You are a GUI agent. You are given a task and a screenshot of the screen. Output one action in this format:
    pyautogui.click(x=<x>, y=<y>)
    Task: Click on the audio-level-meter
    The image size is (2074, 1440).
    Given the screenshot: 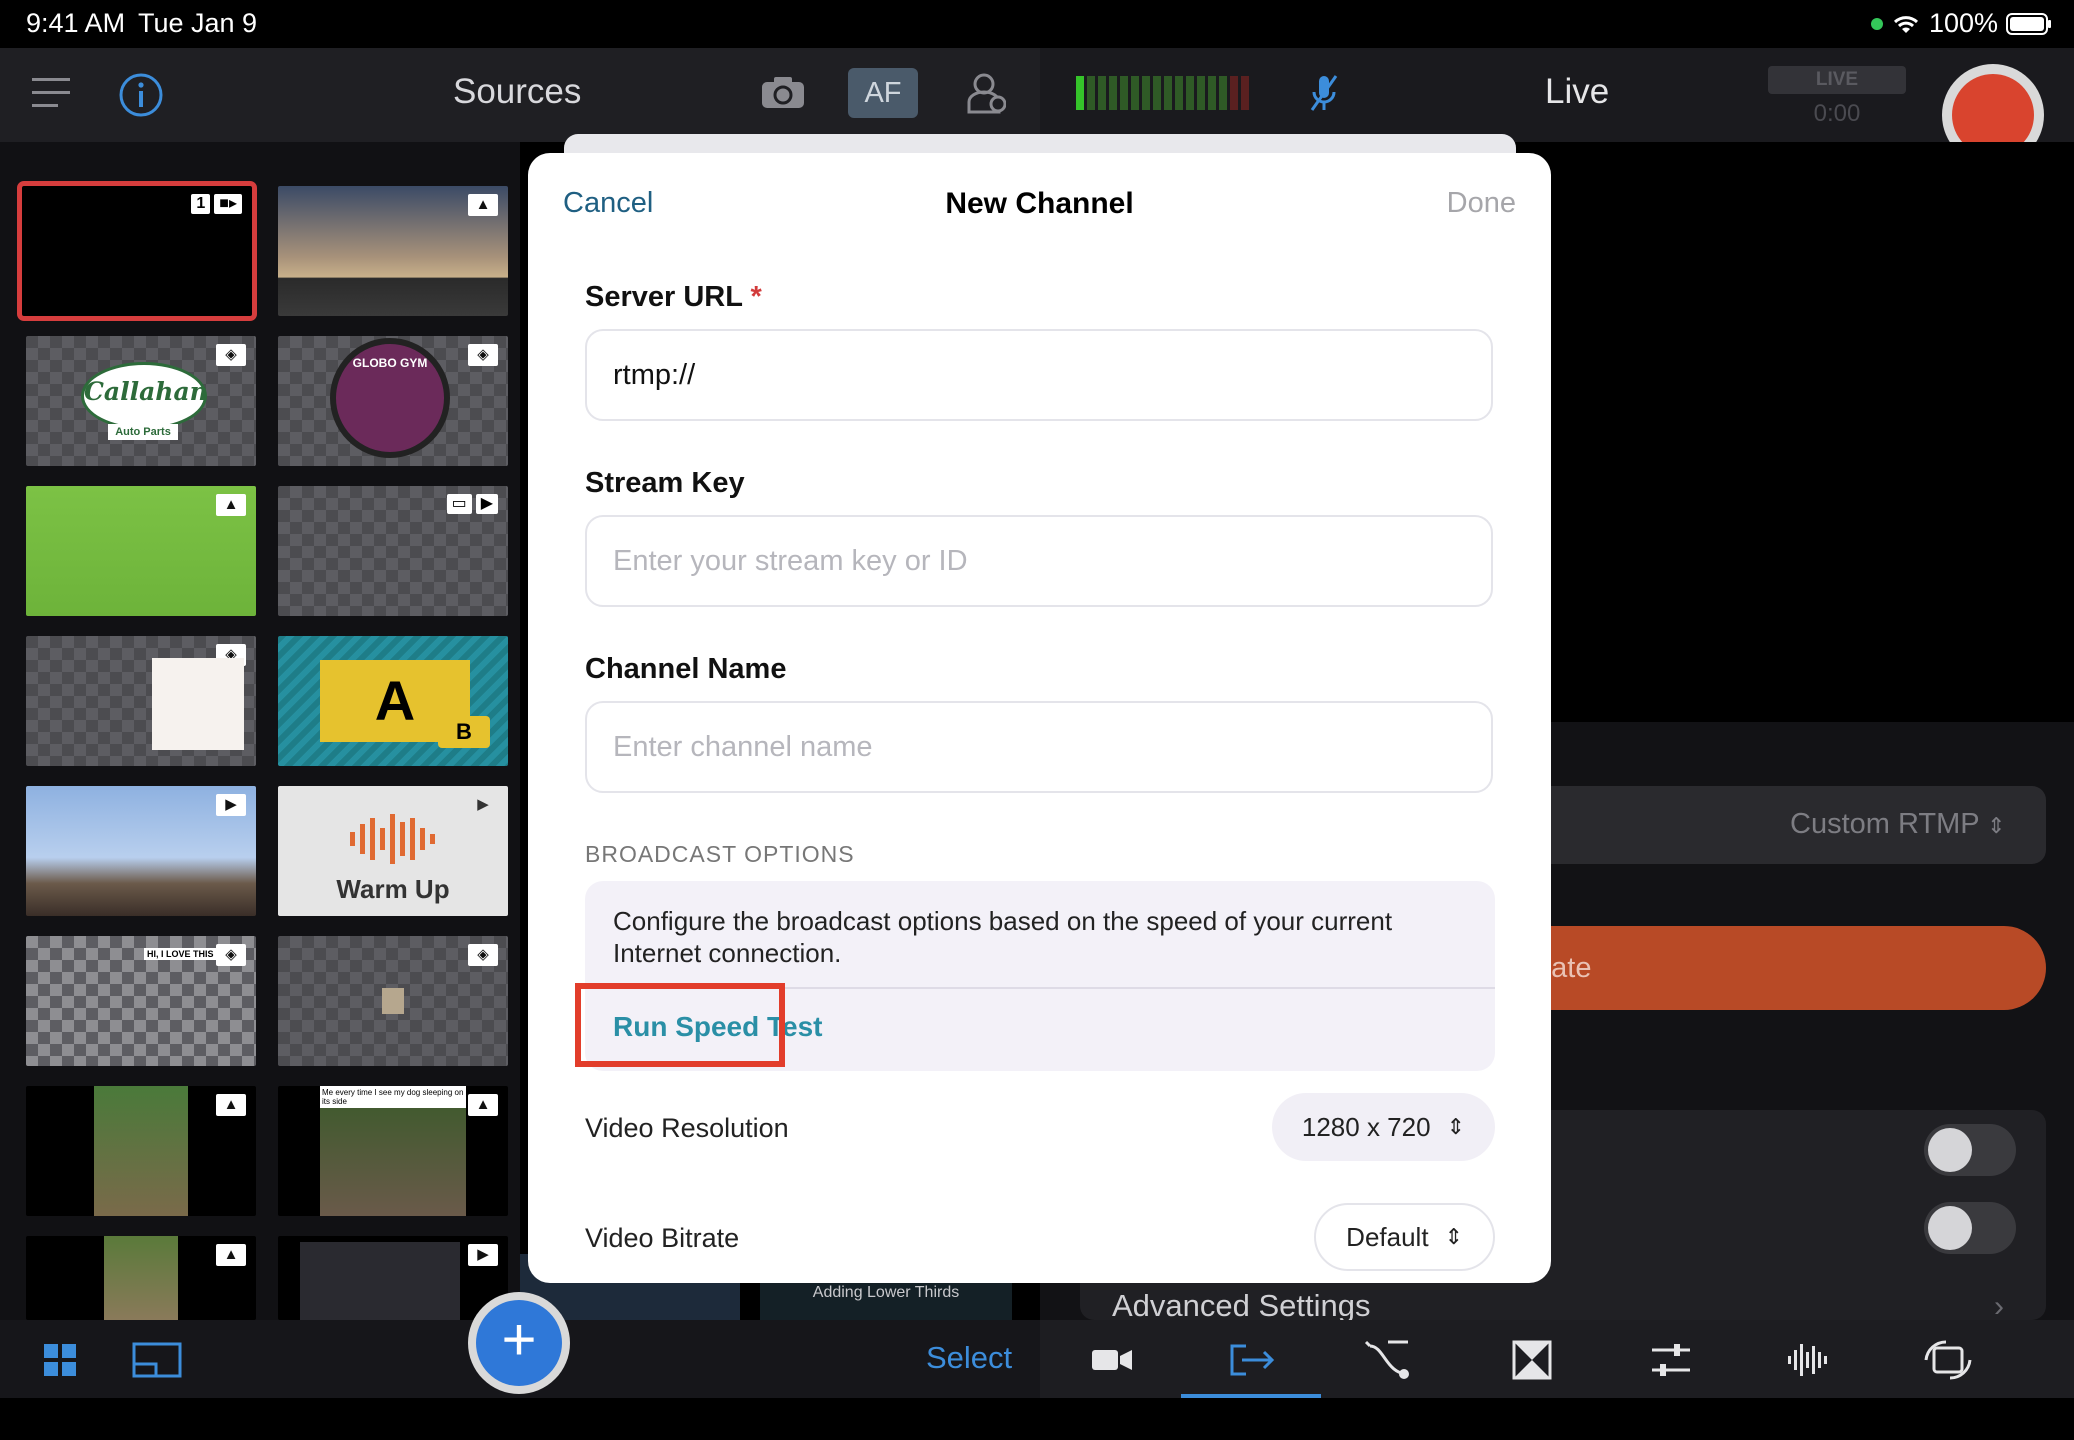 What is the action you would take?
    pyautogui.click(x=1162, y=93)
    